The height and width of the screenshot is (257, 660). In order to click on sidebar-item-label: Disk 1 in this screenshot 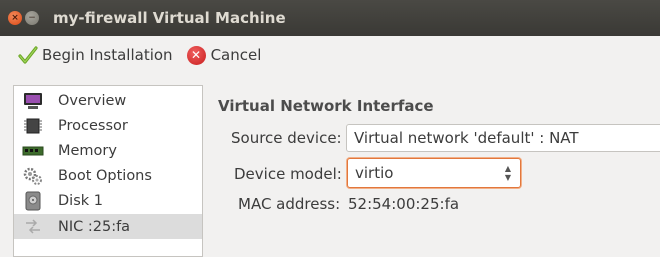, I will do `click(80, 200)`.